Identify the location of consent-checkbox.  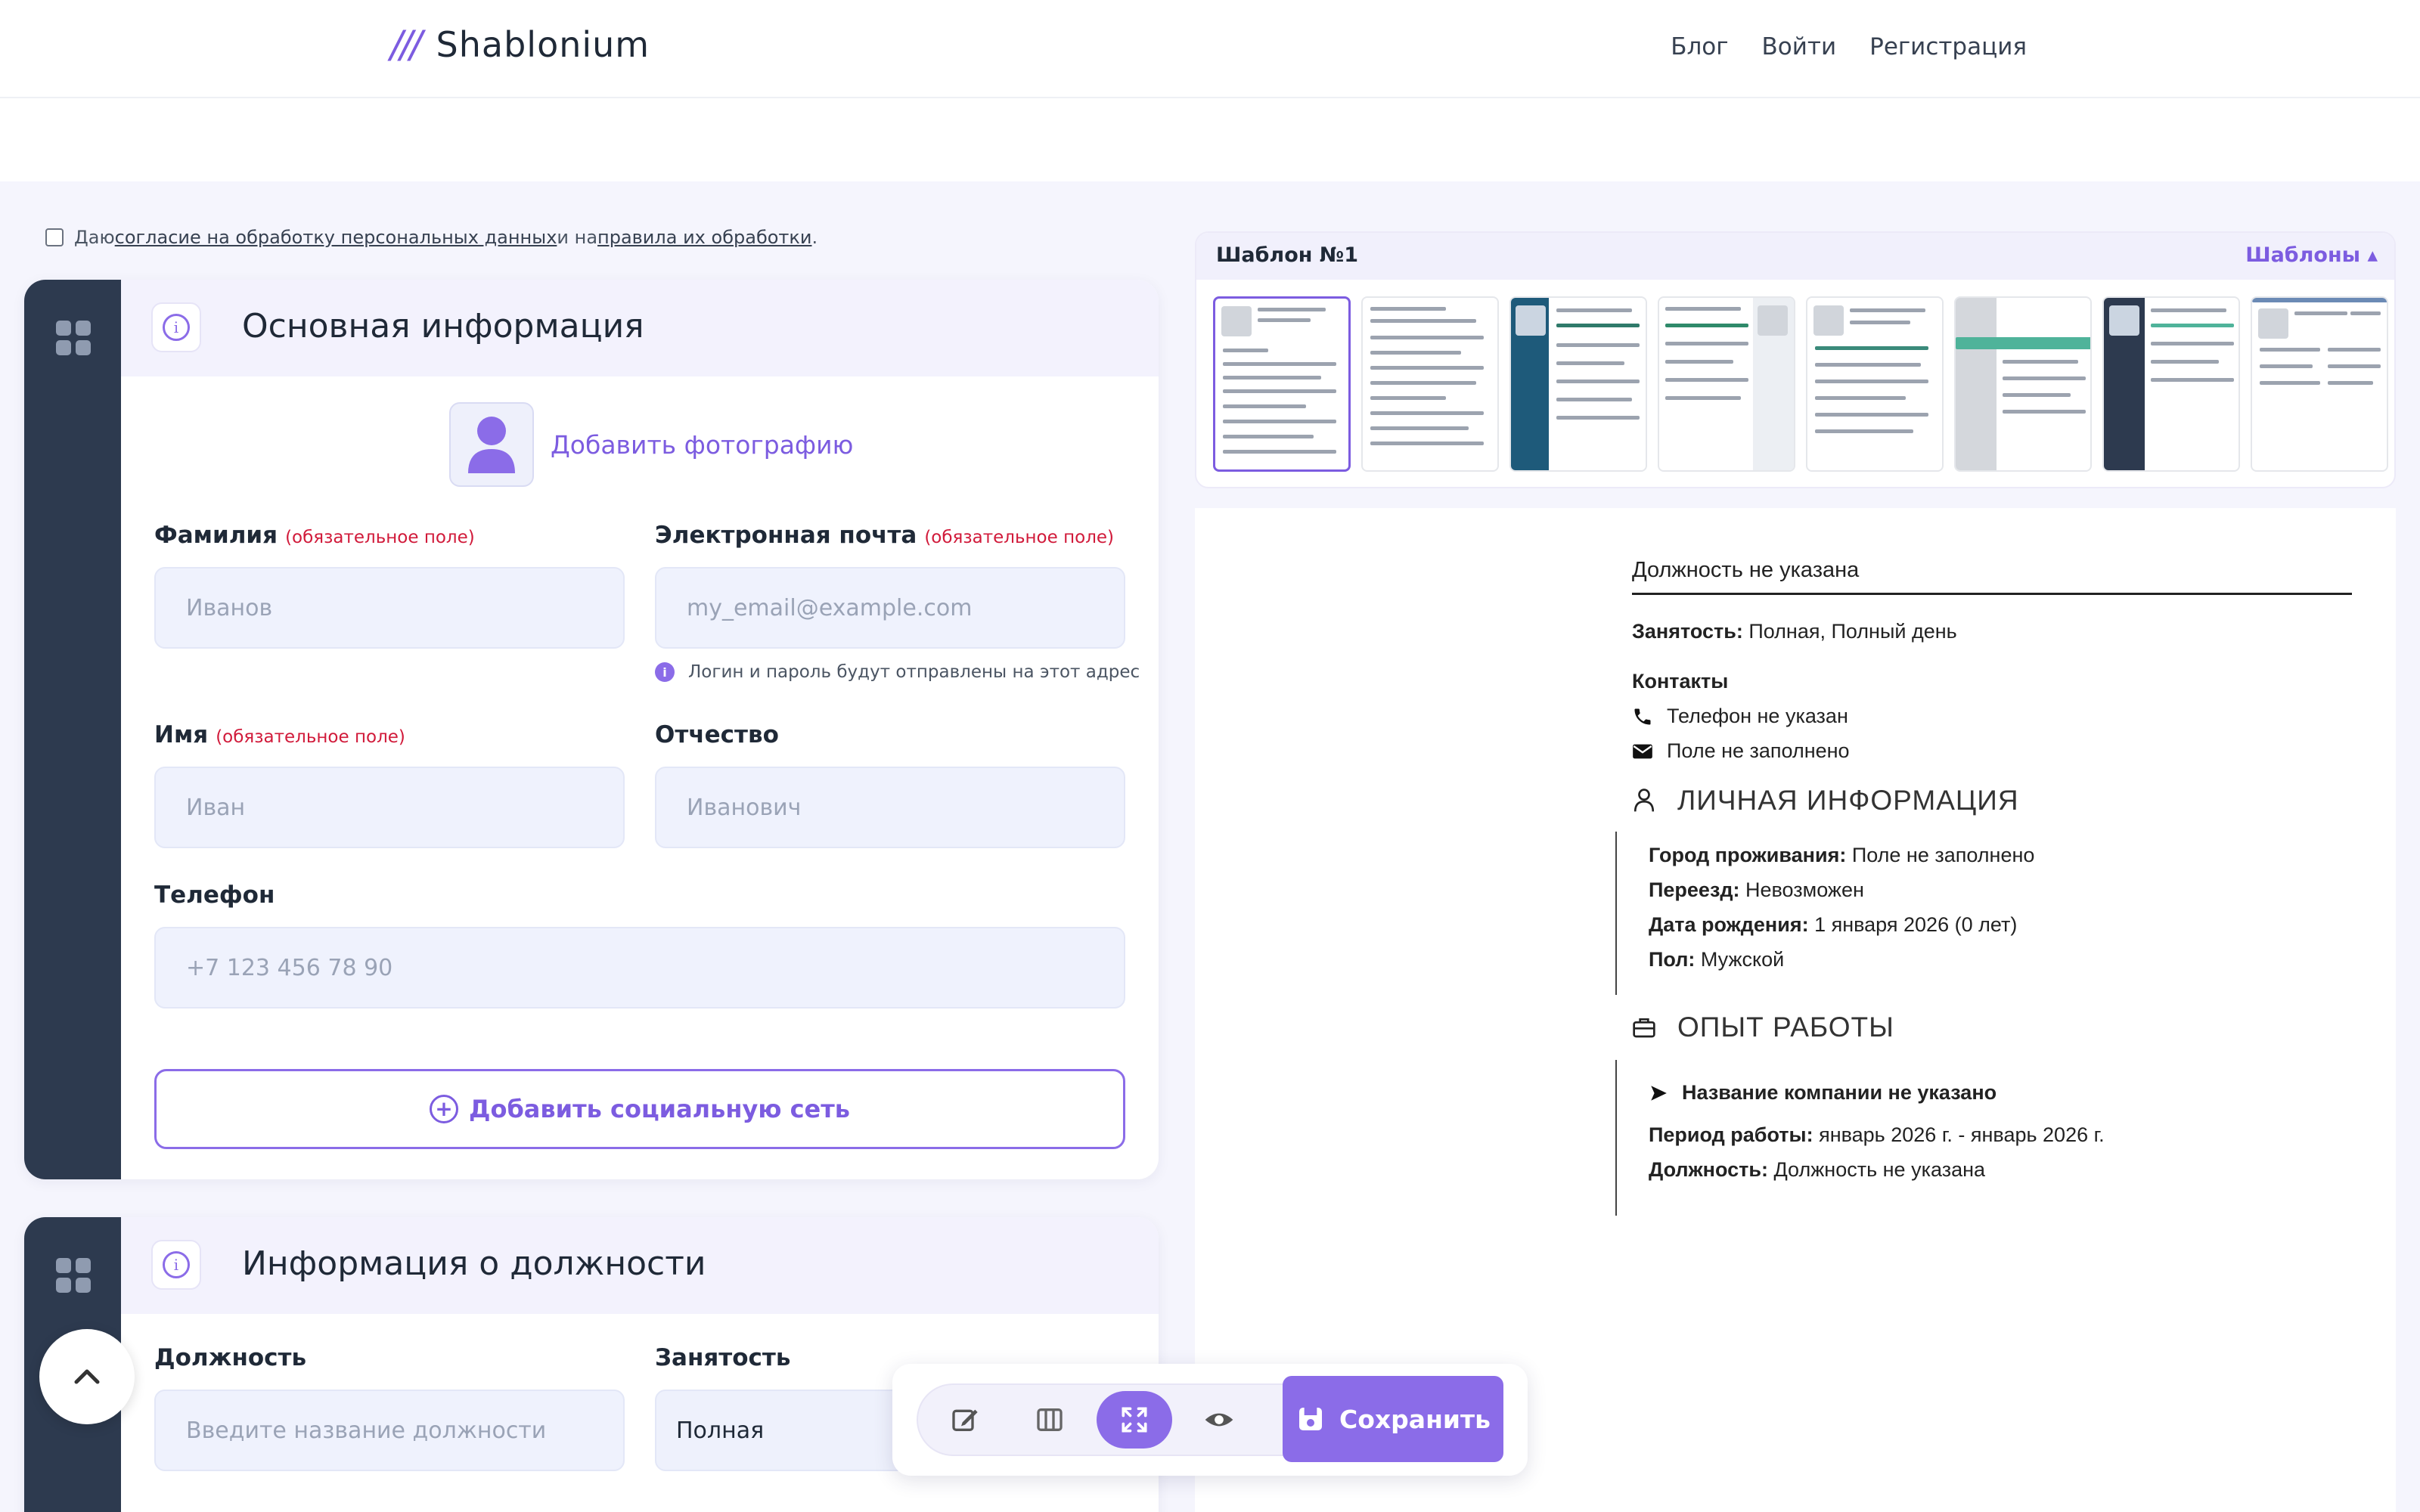
(54, 237).